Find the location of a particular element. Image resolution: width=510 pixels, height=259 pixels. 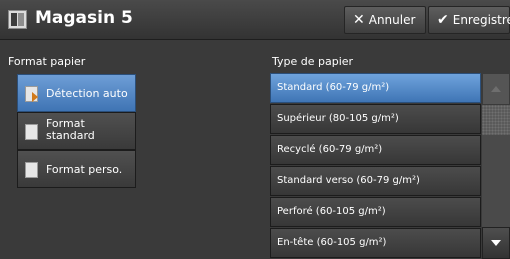

arrow-up-icon is located at coordinates (496, 89).